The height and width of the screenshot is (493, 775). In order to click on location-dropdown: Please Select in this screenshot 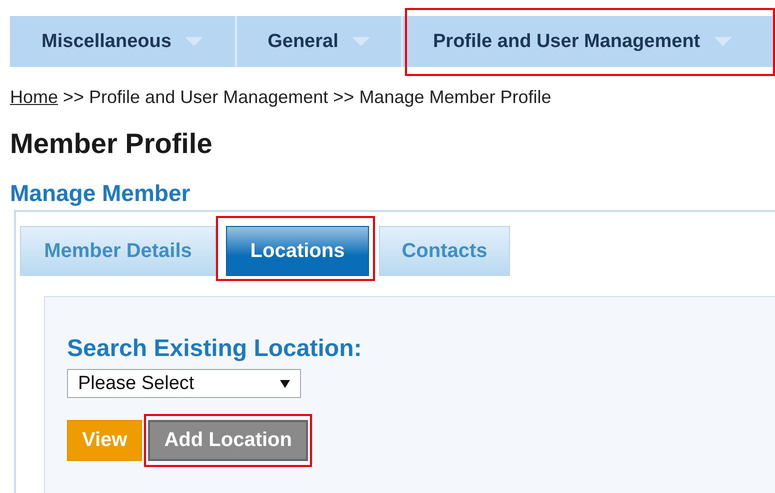, I will do `click(184, 383)`.